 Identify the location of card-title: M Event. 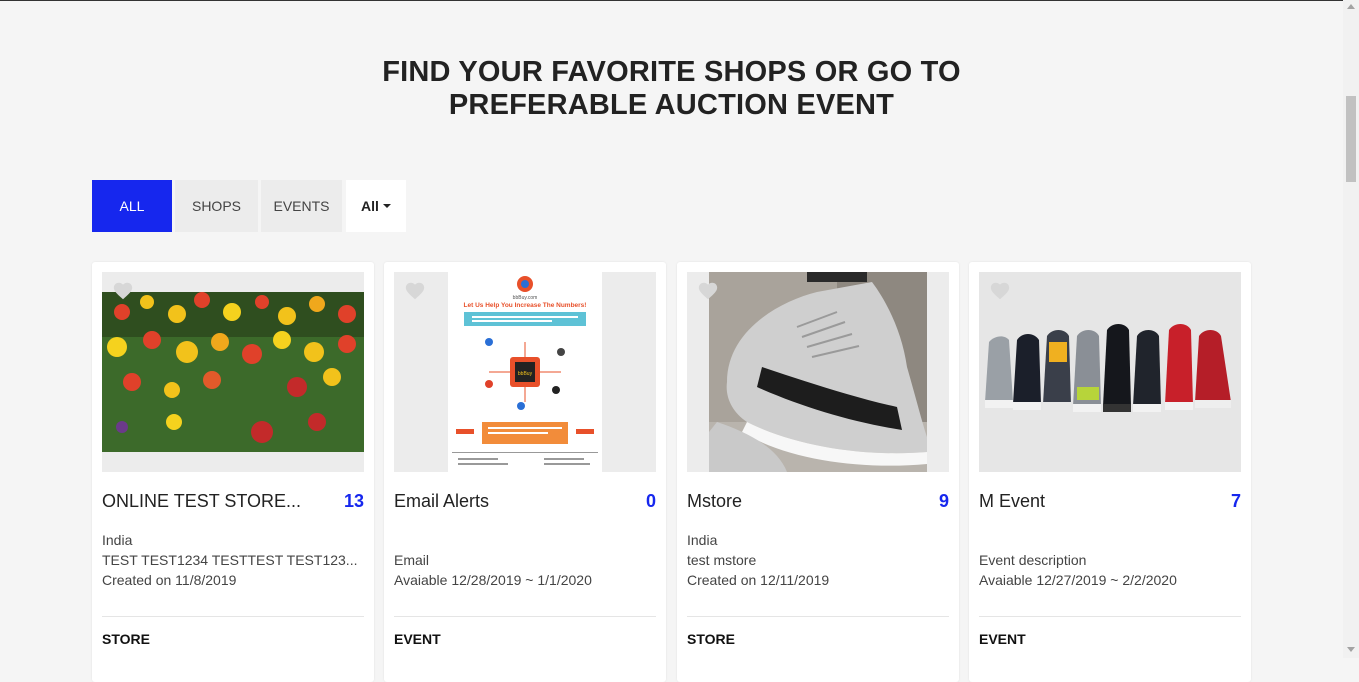
(1089, 501).